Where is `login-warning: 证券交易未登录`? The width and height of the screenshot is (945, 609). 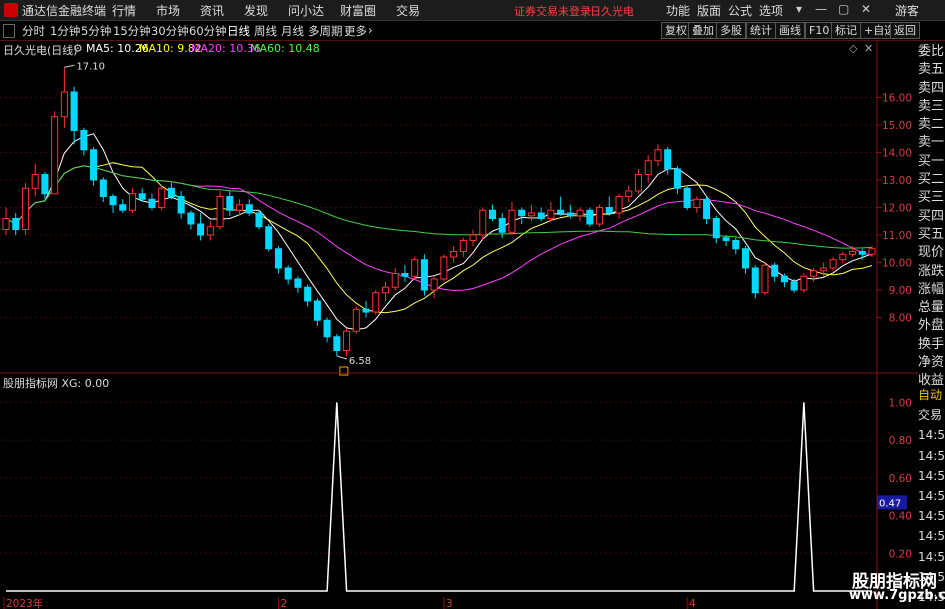
login-warning: 证券交易未登录 is located at coordinates (552, 11).